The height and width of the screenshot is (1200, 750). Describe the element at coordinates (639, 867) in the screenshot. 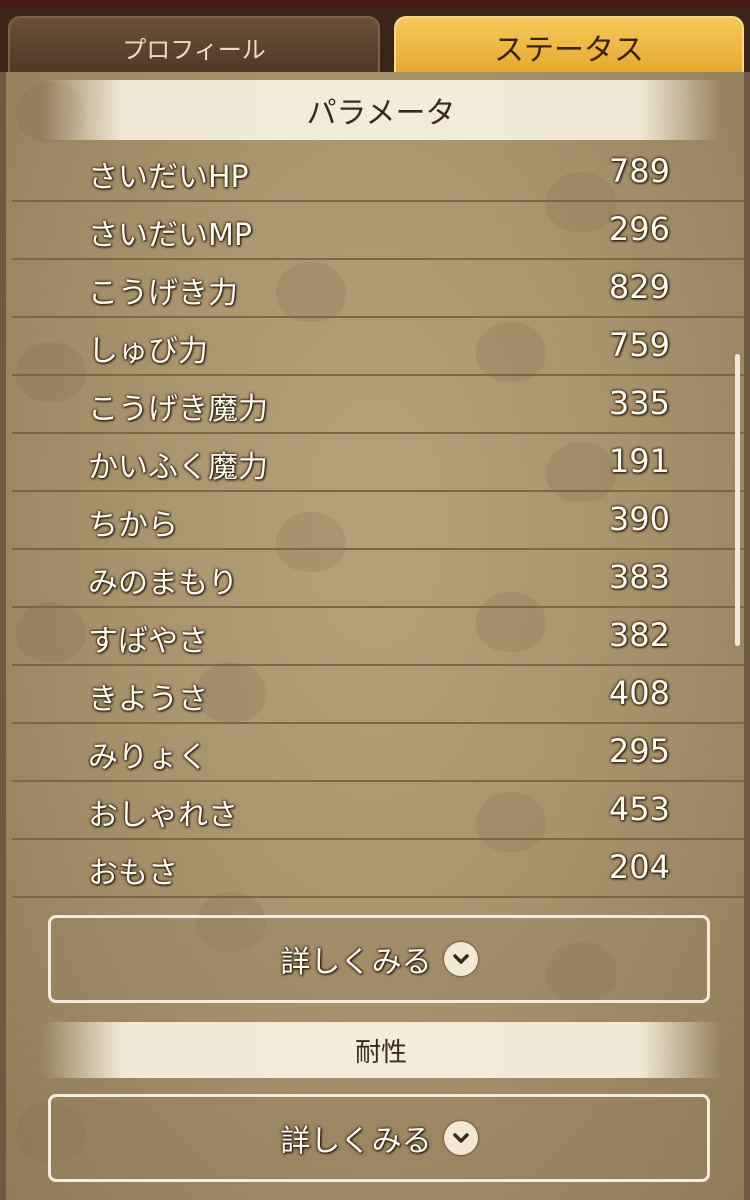

I see `stat-value: 204` at that location.